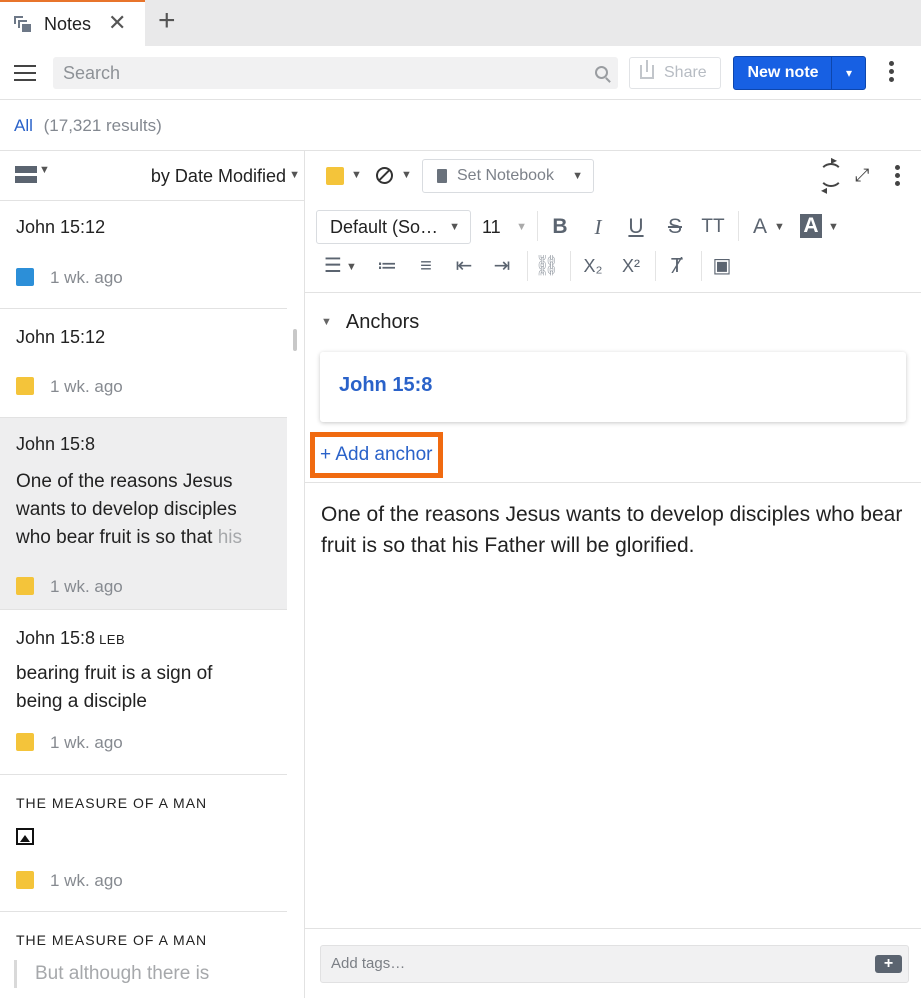  I want to click on search-placeholder: Search, so click(92, 73).